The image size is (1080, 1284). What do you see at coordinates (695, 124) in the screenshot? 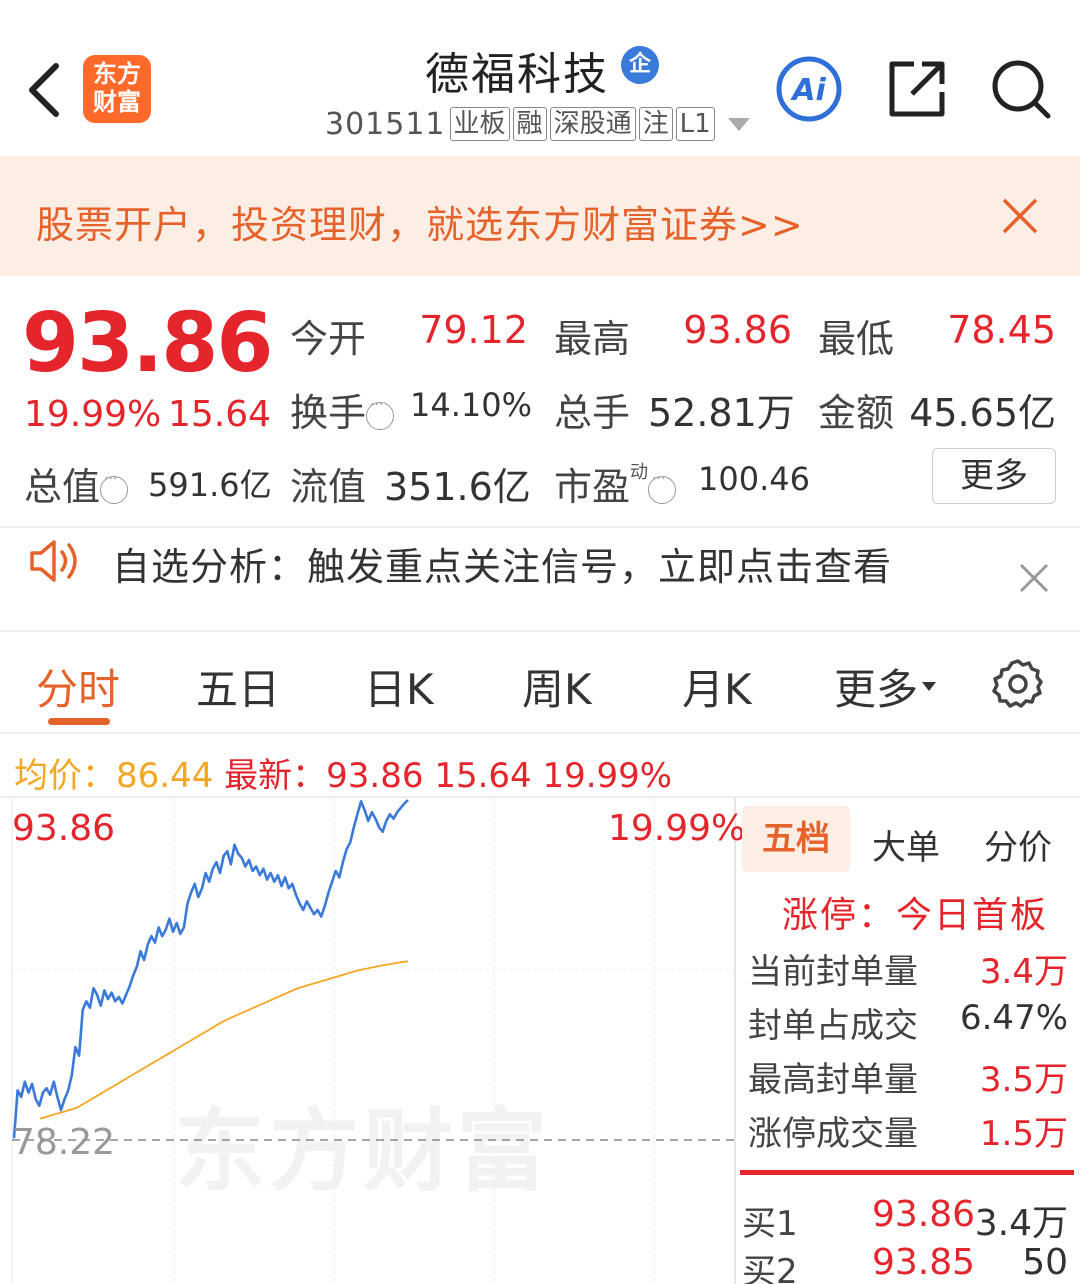
I see `tag-level: L1` at bounding box center [695, 124].